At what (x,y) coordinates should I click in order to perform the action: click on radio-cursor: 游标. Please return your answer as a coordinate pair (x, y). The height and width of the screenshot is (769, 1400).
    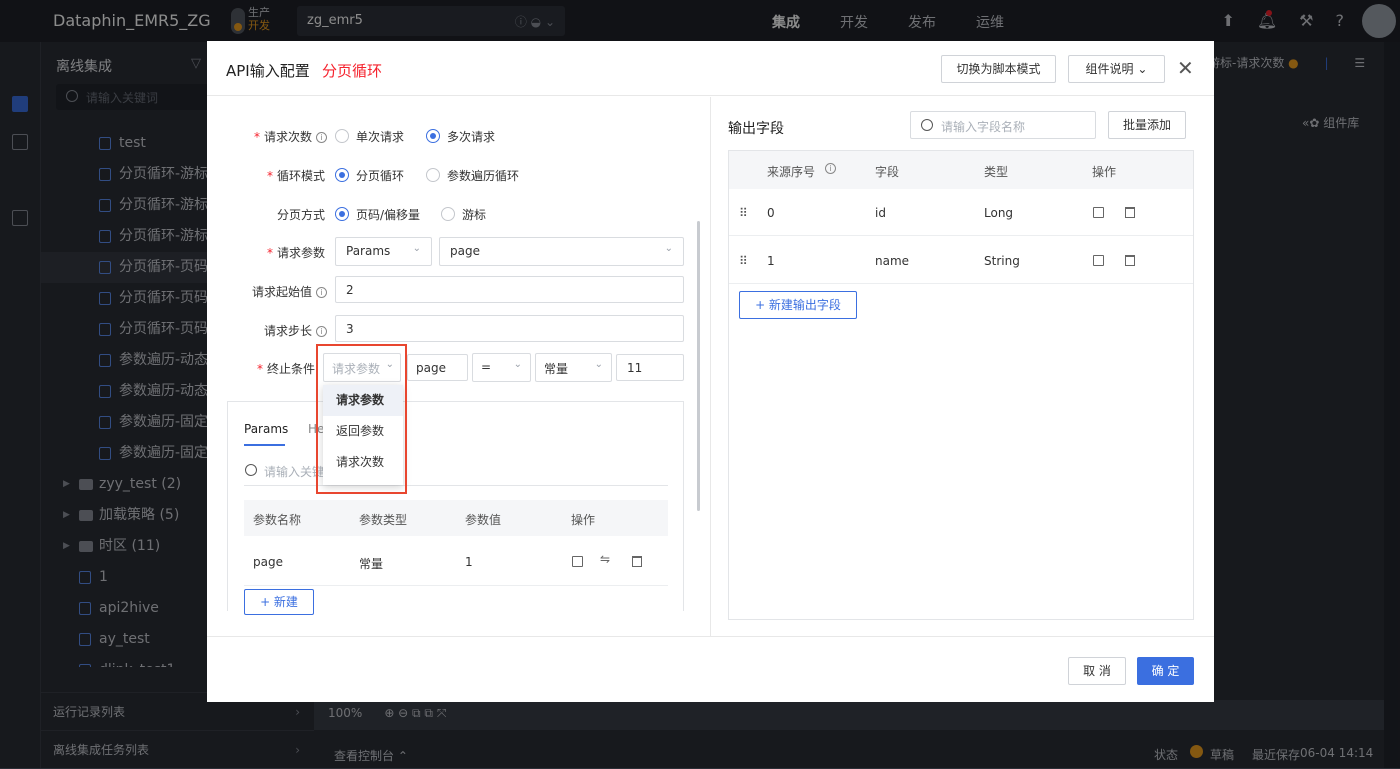
    Looking at the image, I should click on (463, 214).